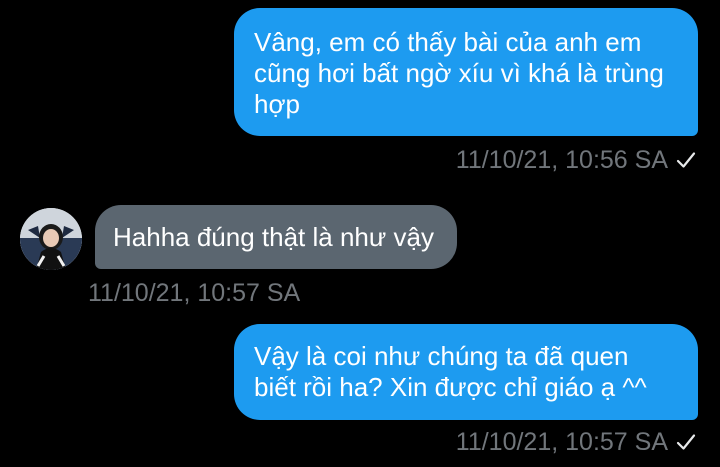  I want to click on avatar, so click(51, 239).